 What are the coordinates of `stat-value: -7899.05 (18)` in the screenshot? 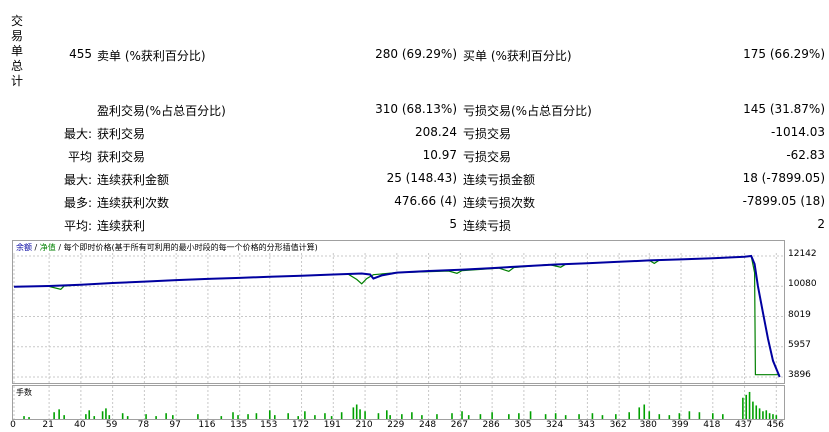 It's located at (783, 201).